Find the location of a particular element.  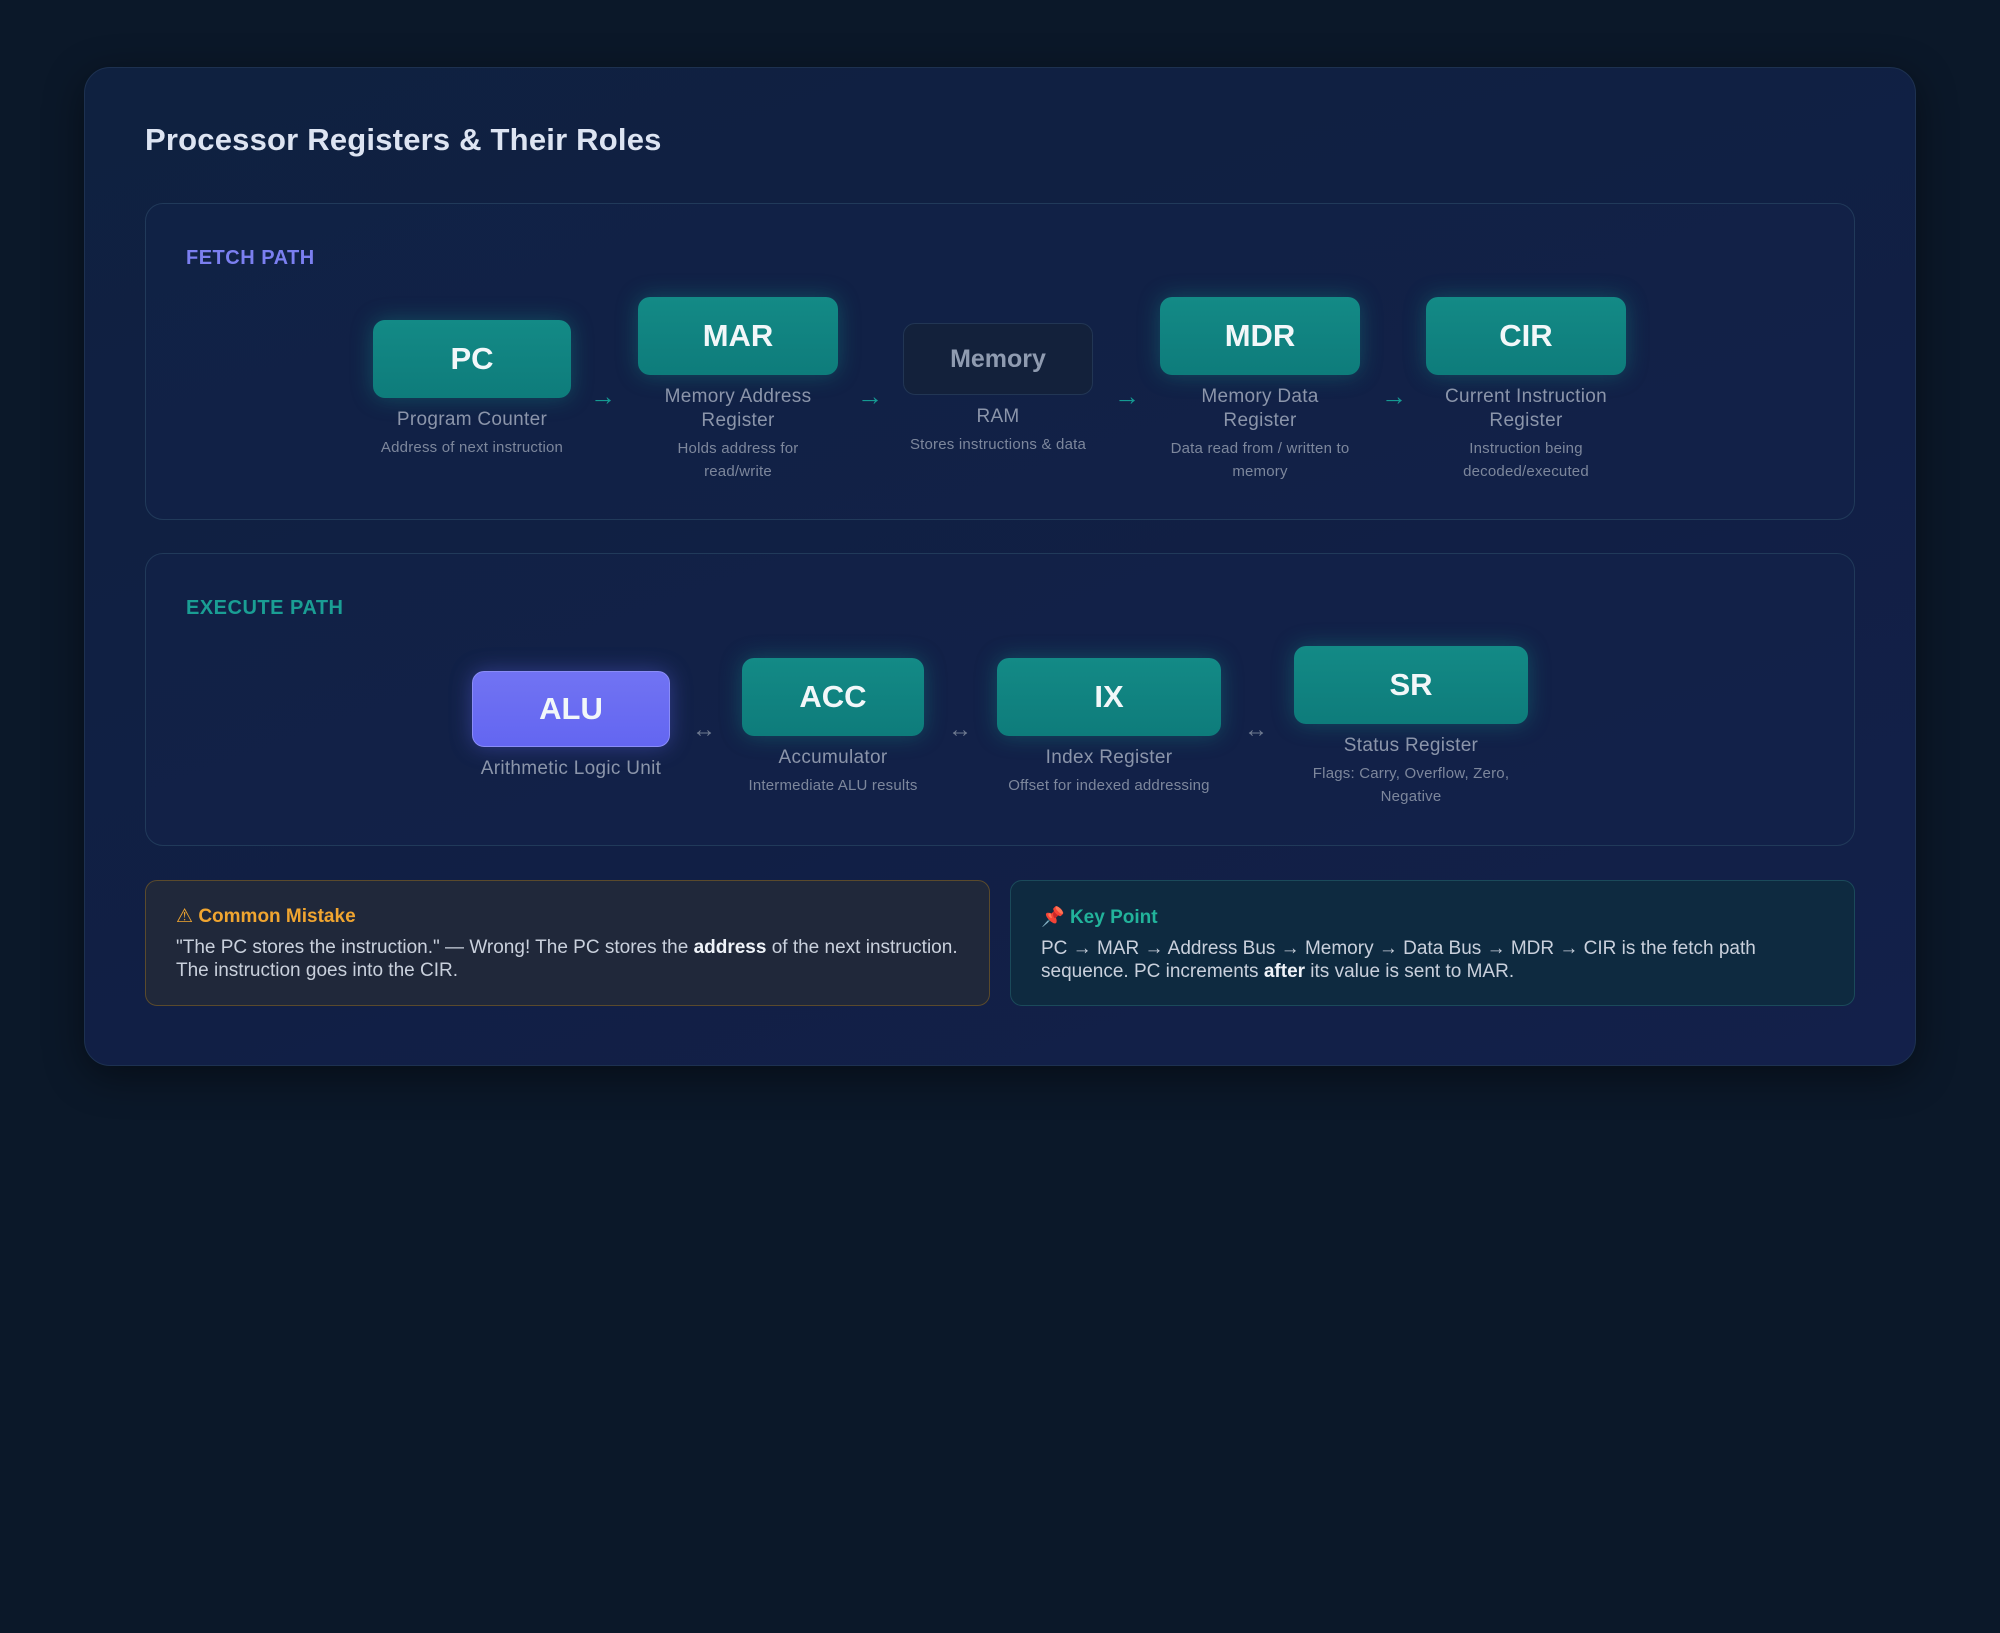

cir-register-box: CIR is located at coordinates (1526, 336).